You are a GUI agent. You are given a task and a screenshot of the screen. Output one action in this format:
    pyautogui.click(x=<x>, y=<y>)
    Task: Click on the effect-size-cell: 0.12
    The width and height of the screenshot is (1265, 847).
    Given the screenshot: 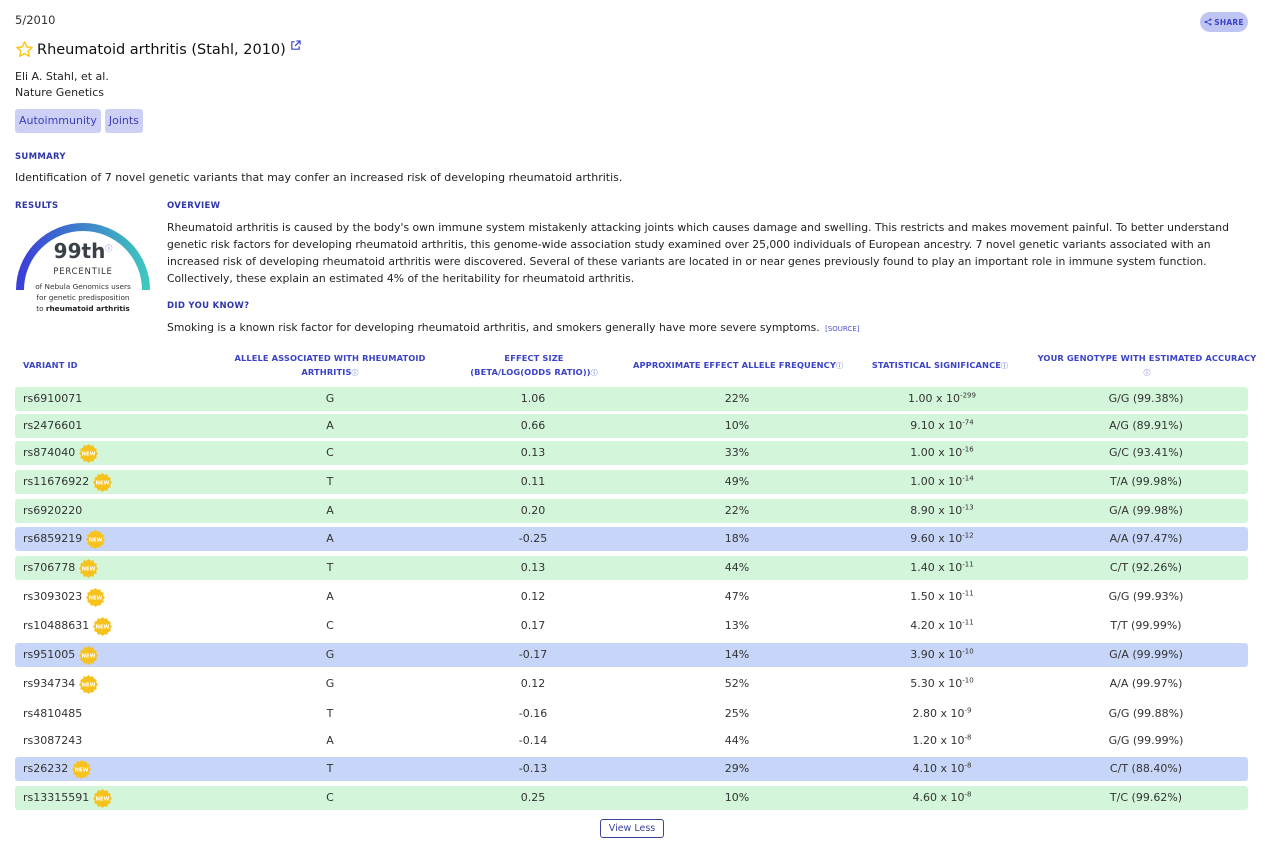 What is the action you would take?
    pyautogui.click(x=533, y=596)
    